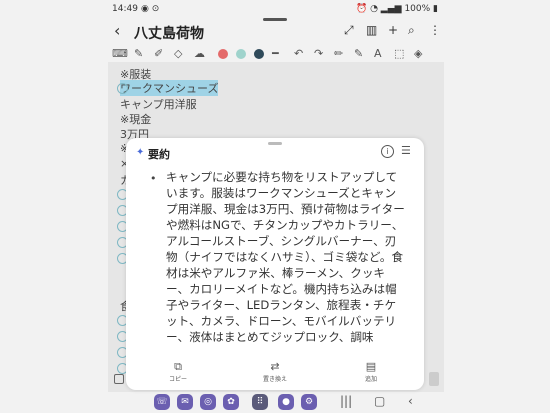 The width and height of the screenshot is (550, 413). What do you see at coordinates (158, 53) in the screenshot?
I see `highlighter-icon: ✐` at bounding box center [158, 53].